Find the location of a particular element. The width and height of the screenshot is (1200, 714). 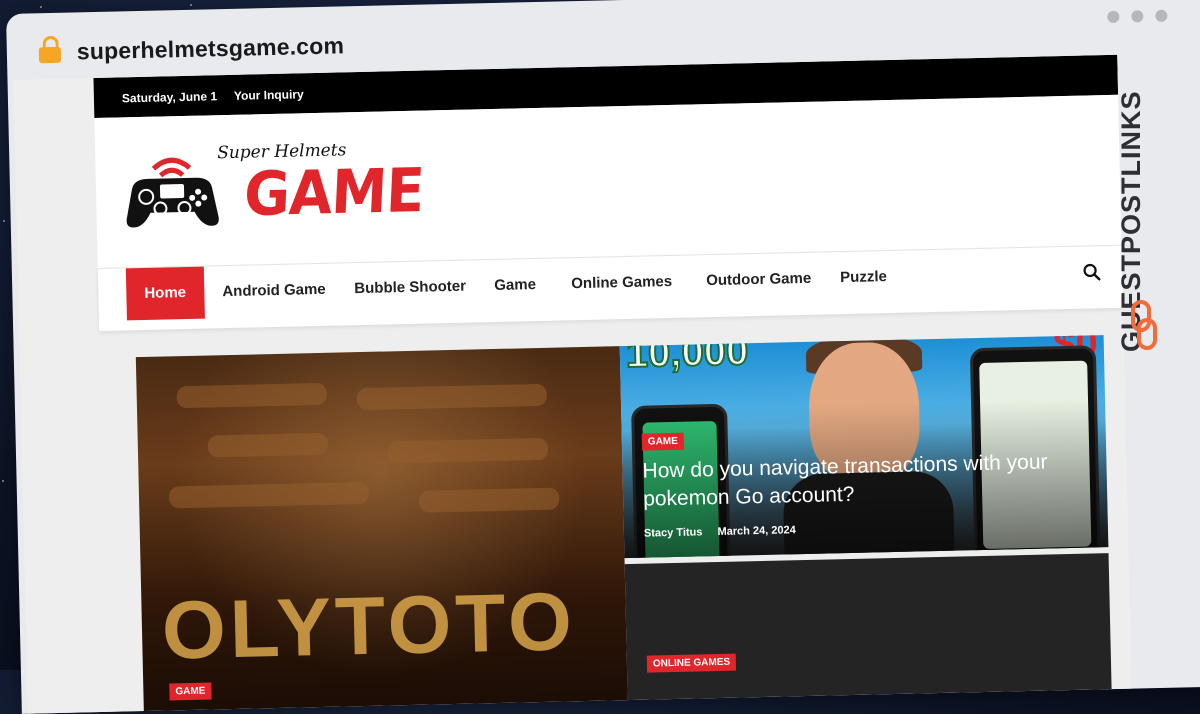

post-card: ONLINE GAMES is located at coordinates (868, 633).